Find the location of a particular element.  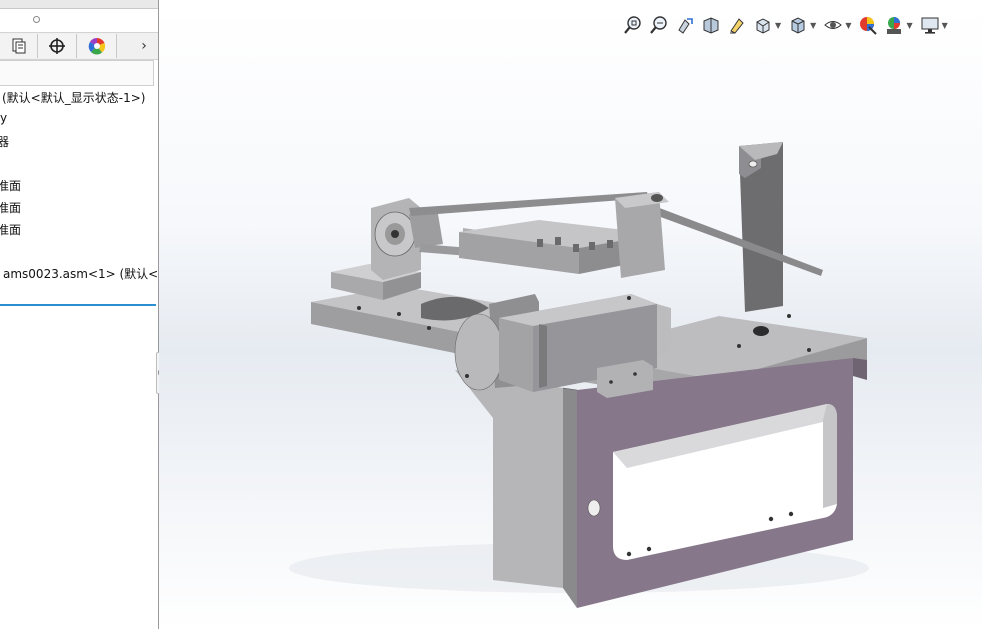

feature-manager-tab-bar: › is located at coordinates (79, 46).